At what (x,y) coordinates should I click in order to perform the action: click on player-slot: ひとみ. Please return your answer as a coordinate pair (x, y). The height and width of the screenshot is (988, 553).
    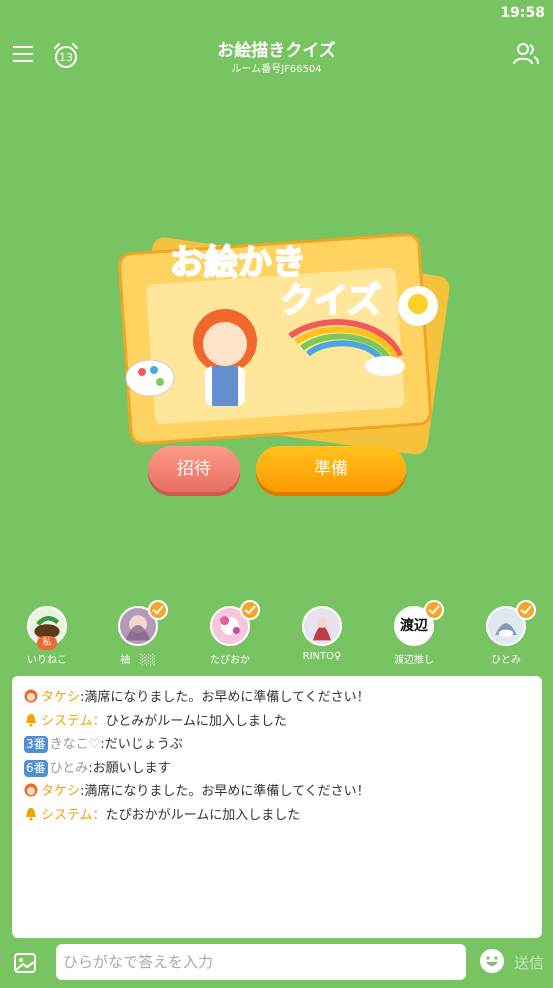
    Looking at the image, I should click on (506, 634).